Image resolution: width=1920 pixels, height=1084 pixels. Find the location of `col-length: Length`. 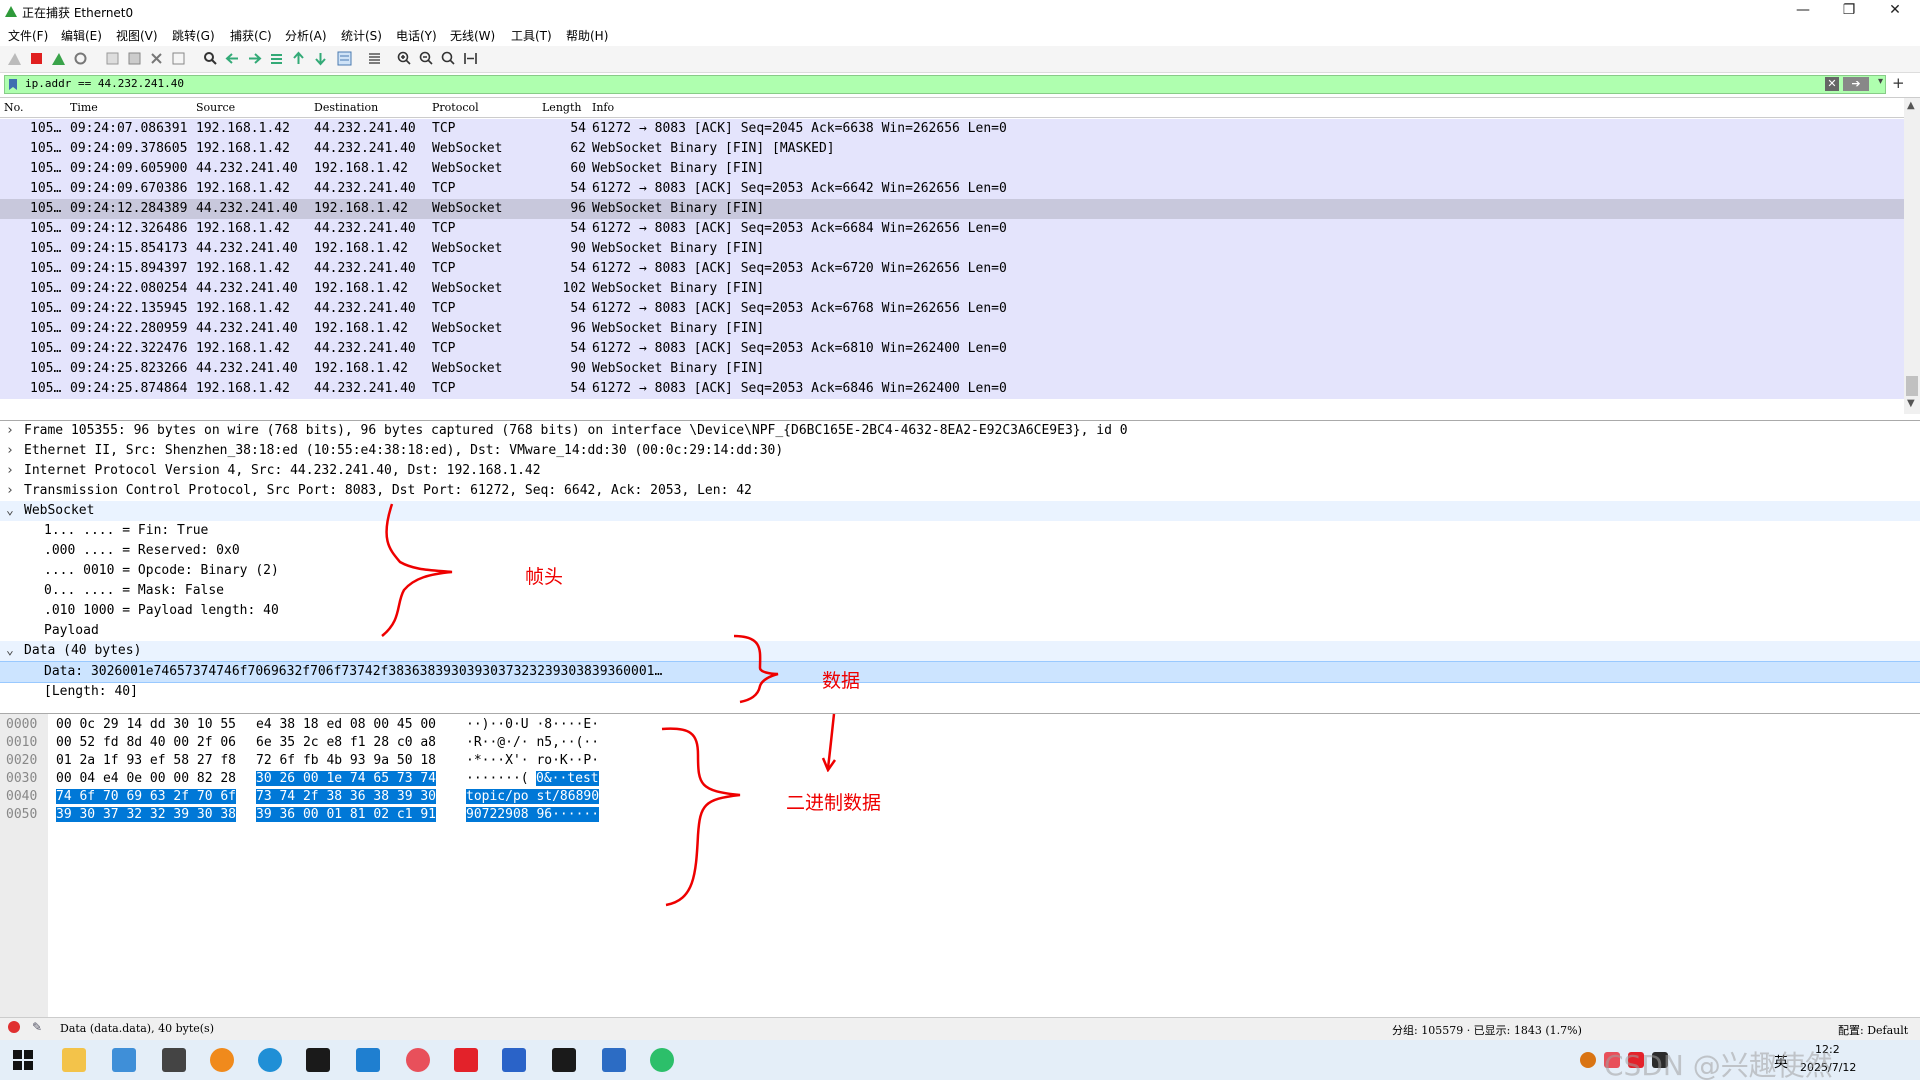

col-length: Length is located at coordinates (561, 107).